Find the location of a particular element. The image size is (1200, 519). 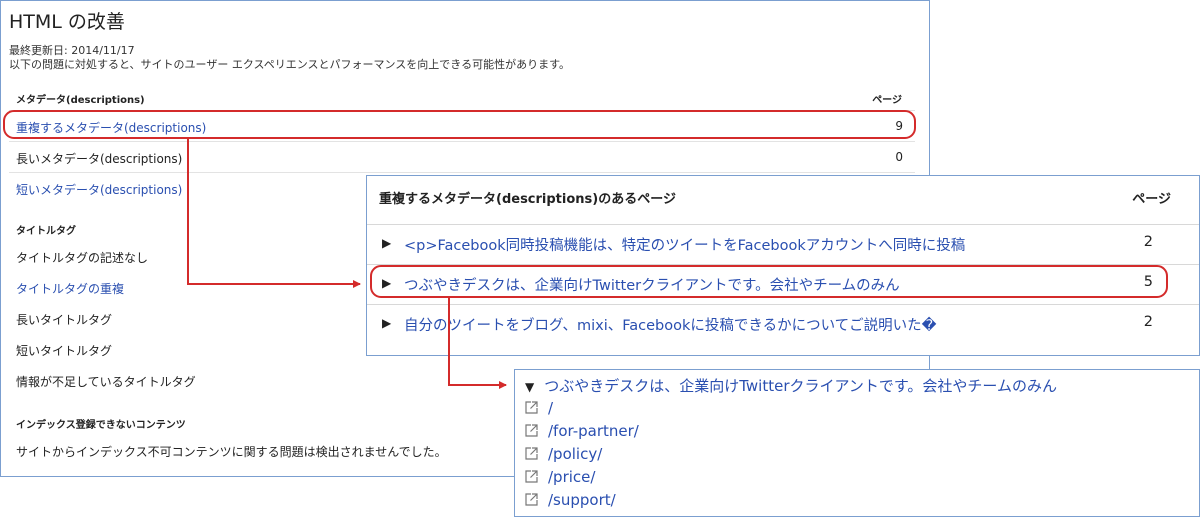

arrow-to-popup is located at coordinates (274, 213).